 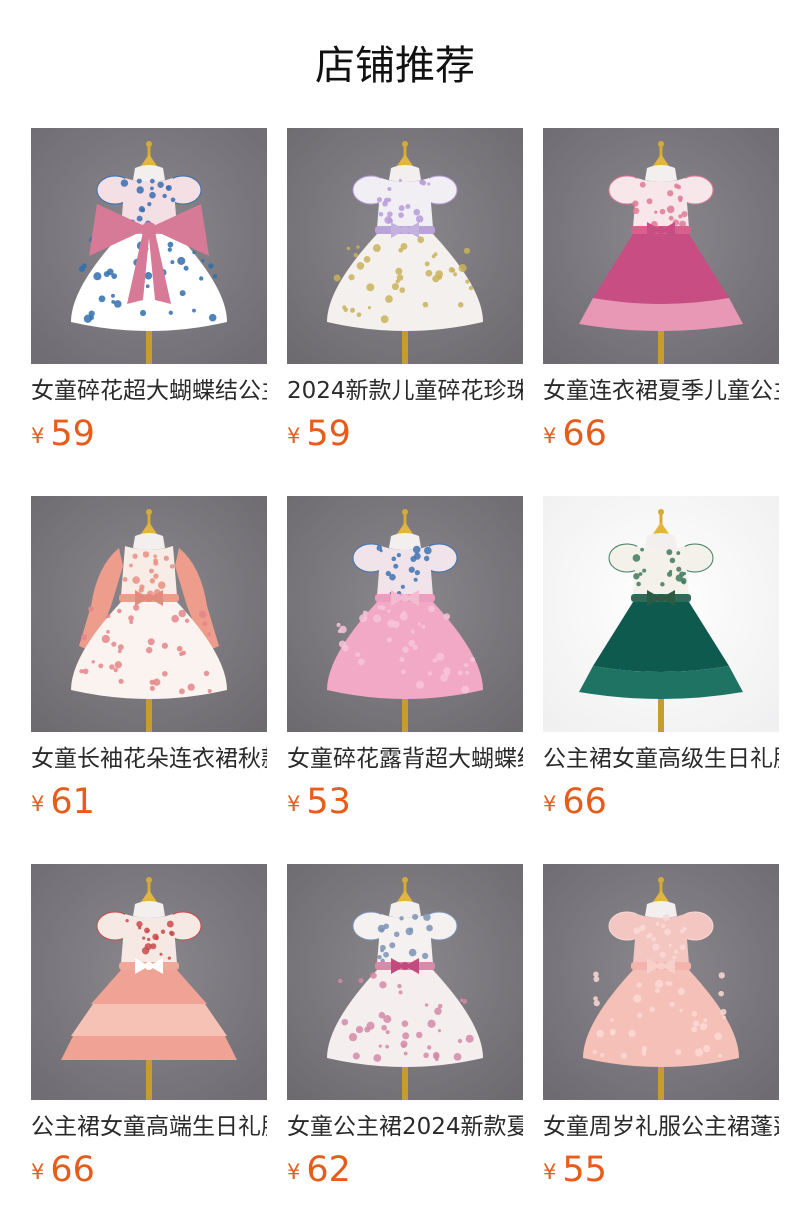 I want to click on price-value: 55, so click(x=584, y=1170).